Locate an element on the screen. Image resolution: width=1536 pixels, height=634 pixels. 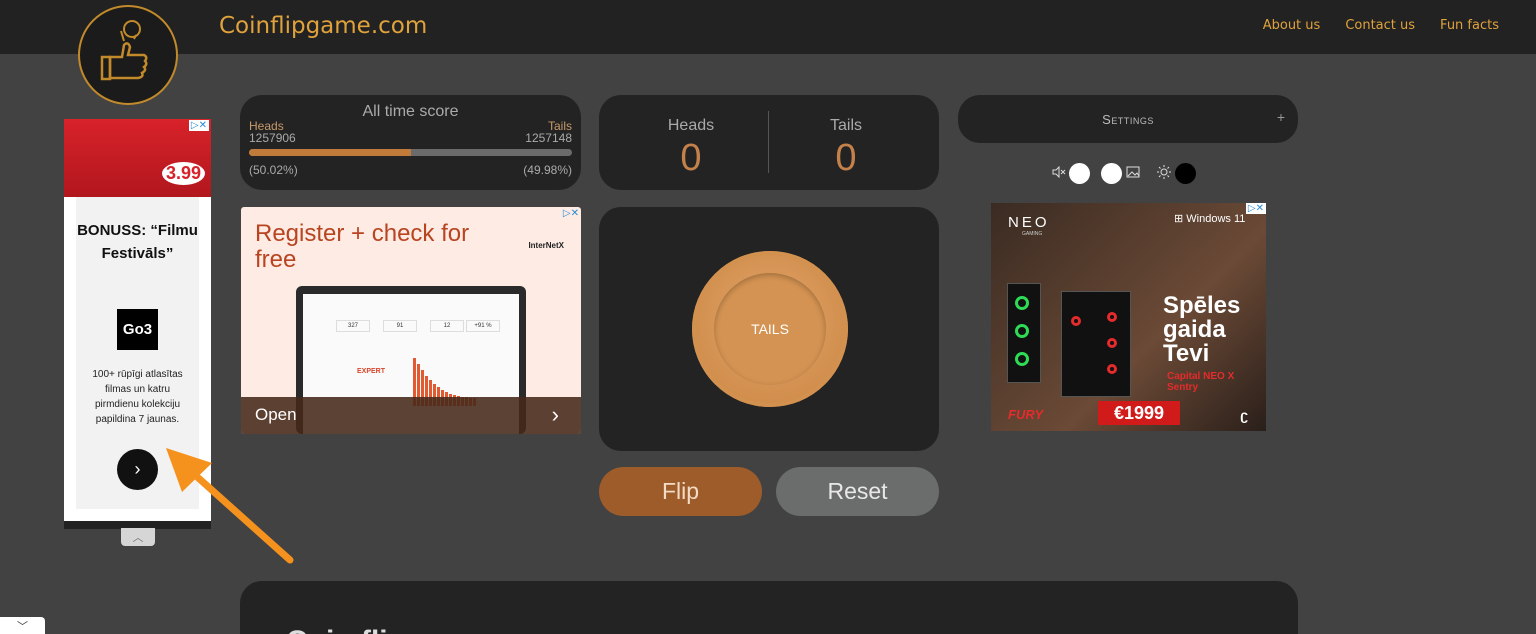
all-time-score-title: All time score is located at coordinates (410, 111).